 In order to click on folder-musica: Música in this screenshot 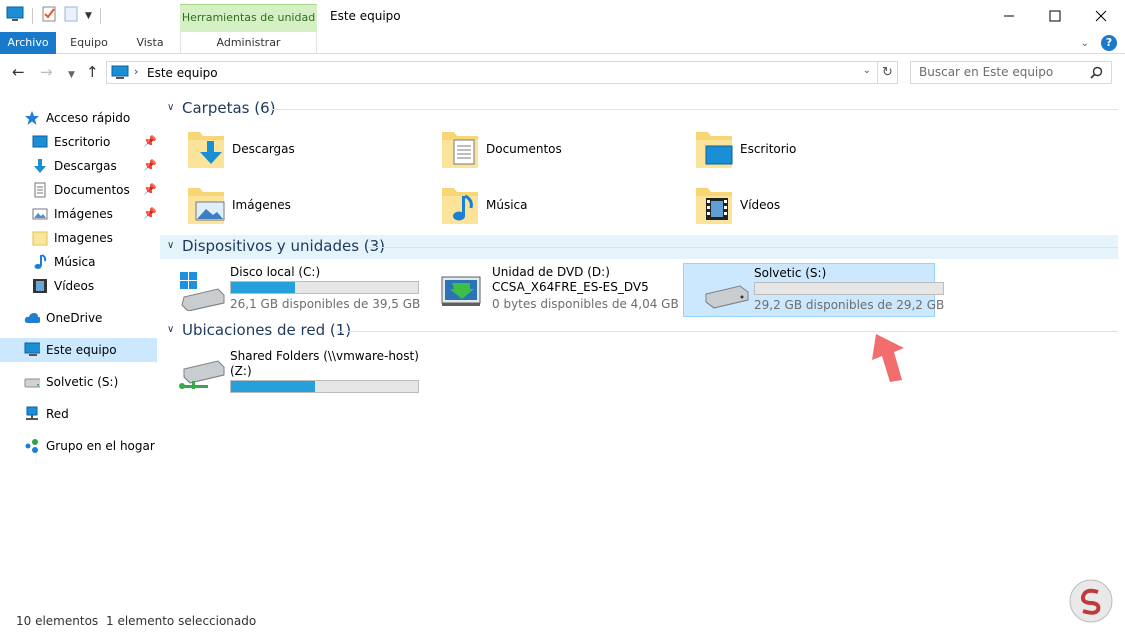, I will do `click(534, 206)`.